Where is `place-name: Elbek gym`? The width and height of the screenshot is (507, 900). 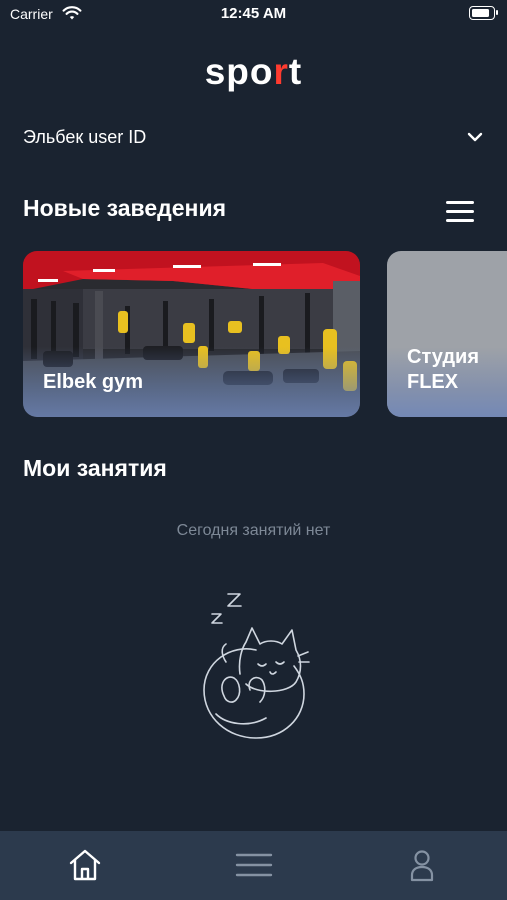
place-name: Elbek gym is located at coordinates (93, 382).